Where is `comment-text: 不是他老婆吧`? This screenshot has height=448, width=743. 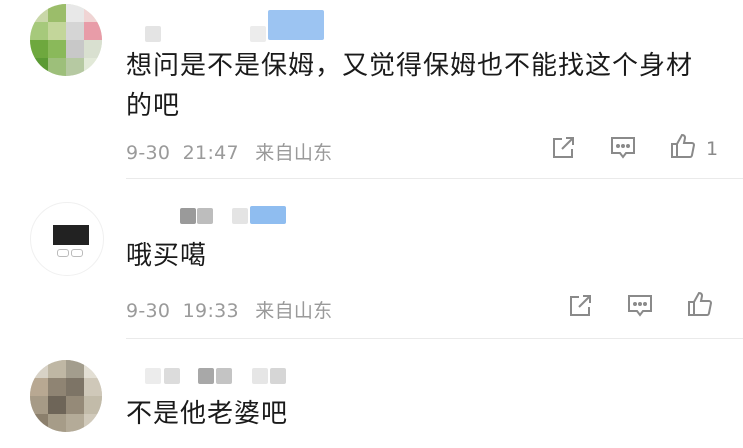
comment-text: 不是他老婆吧 is located at coordinates (207, 414).